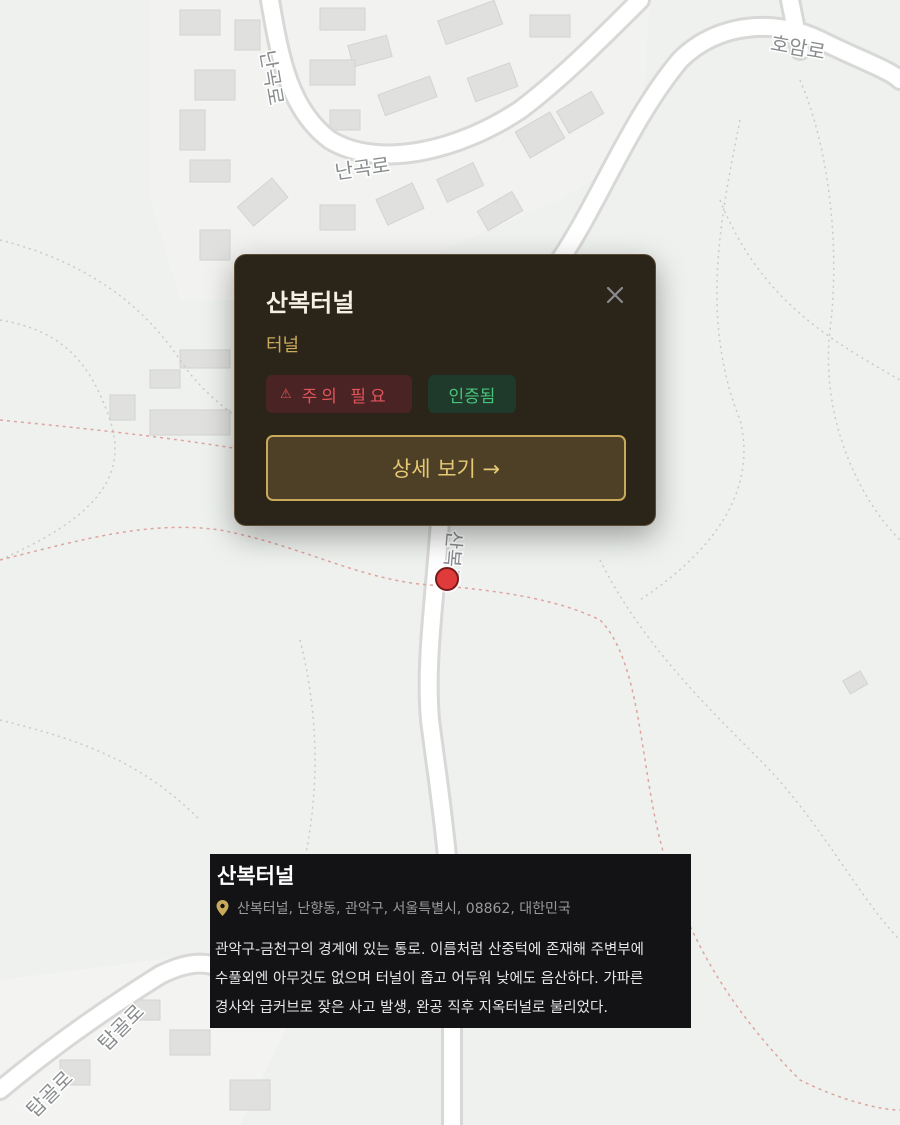  I want to click on location-marker-pin, so click(447, 579).